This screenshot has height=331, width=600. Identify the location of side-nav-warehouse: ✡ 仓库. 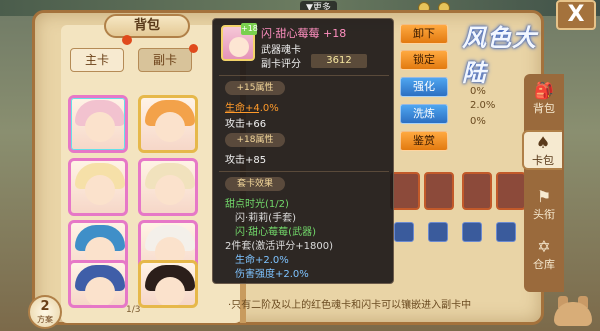
(544, 256).